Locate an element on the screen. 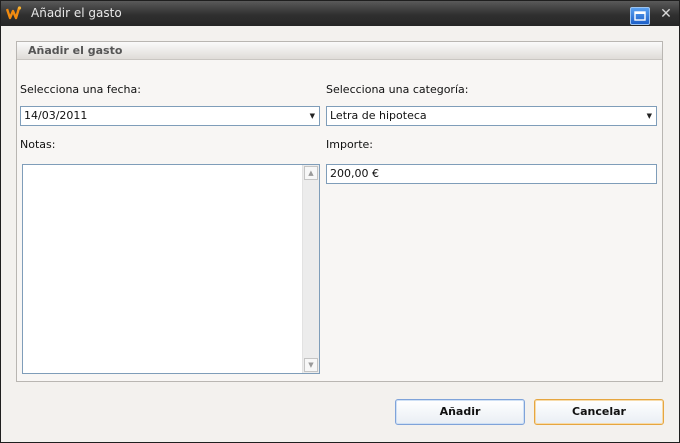 Image resolution: width=680 pixels, height=443 pixels. notes-scrollbar: ▲ ▼ is located at coordinates (310, 269).